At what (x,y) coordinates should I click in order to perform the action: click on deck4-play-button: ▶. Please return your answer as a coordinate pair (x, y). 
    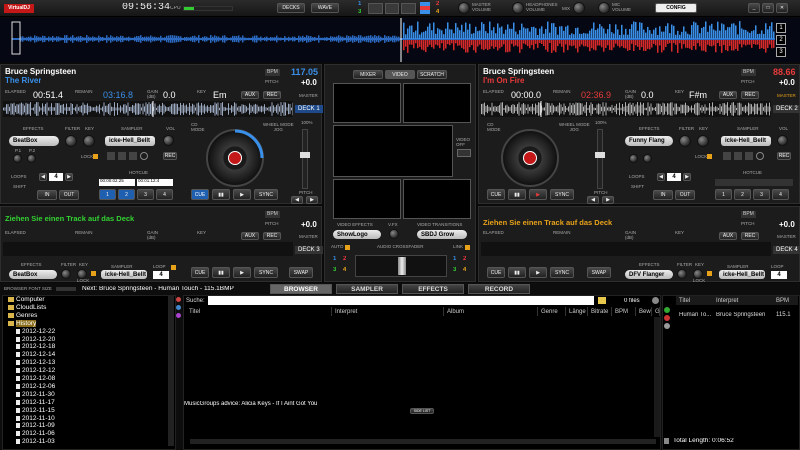
    Looking at the image, I should click on (538, 272).